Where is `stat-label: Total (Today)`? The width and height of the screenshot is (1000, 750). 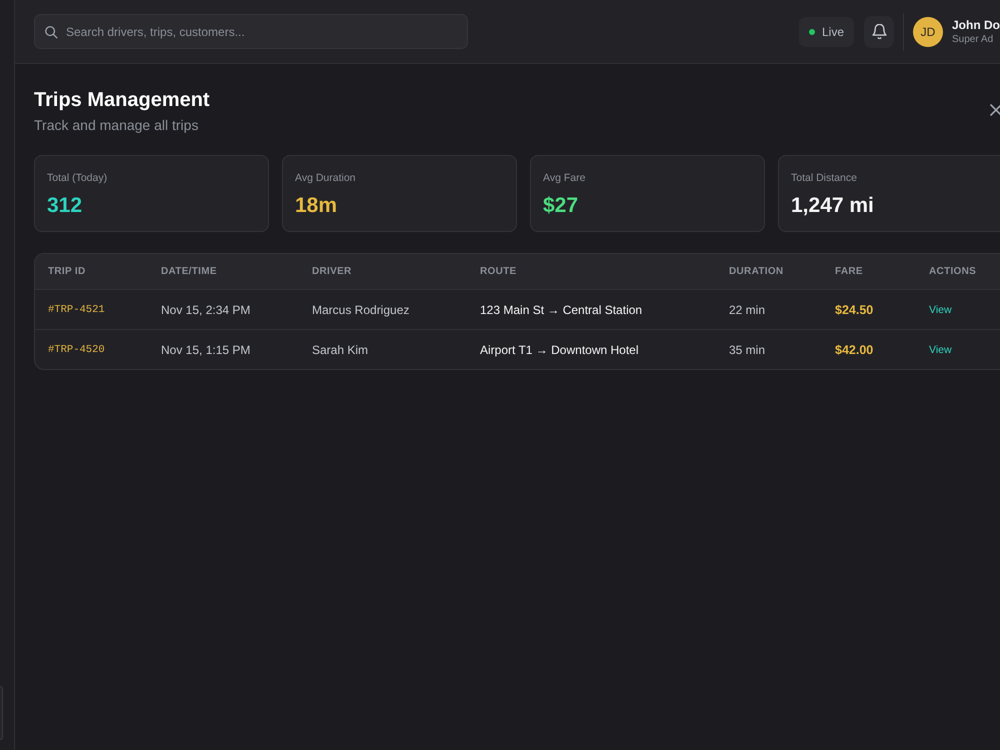 stat-label: Total (Today) is located at coordinates (77, 178).